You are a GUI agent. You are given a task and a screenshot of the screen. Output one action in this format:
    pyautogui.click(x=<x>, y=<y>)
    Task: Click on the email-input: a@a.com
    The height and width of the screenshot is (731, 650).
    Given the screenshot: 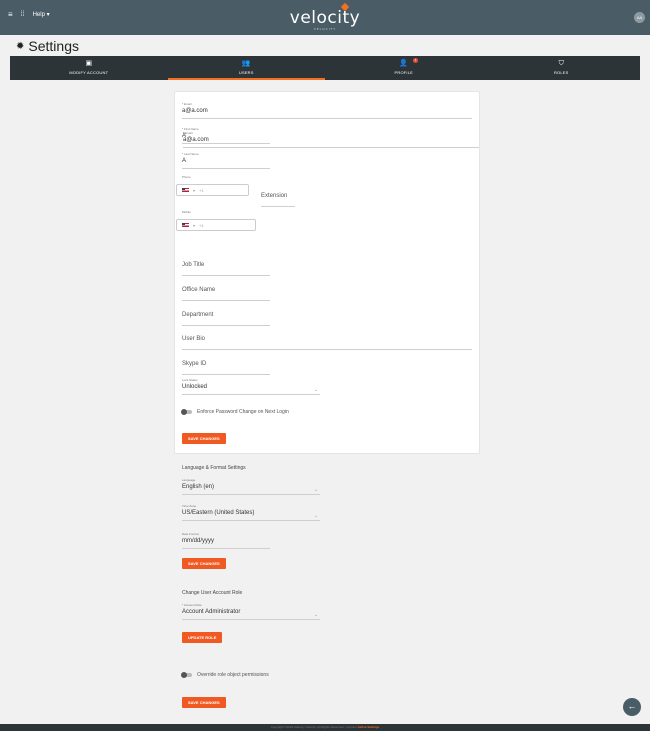 What is the action you would take?
    pyautogui.click(x=327, y=111)
    